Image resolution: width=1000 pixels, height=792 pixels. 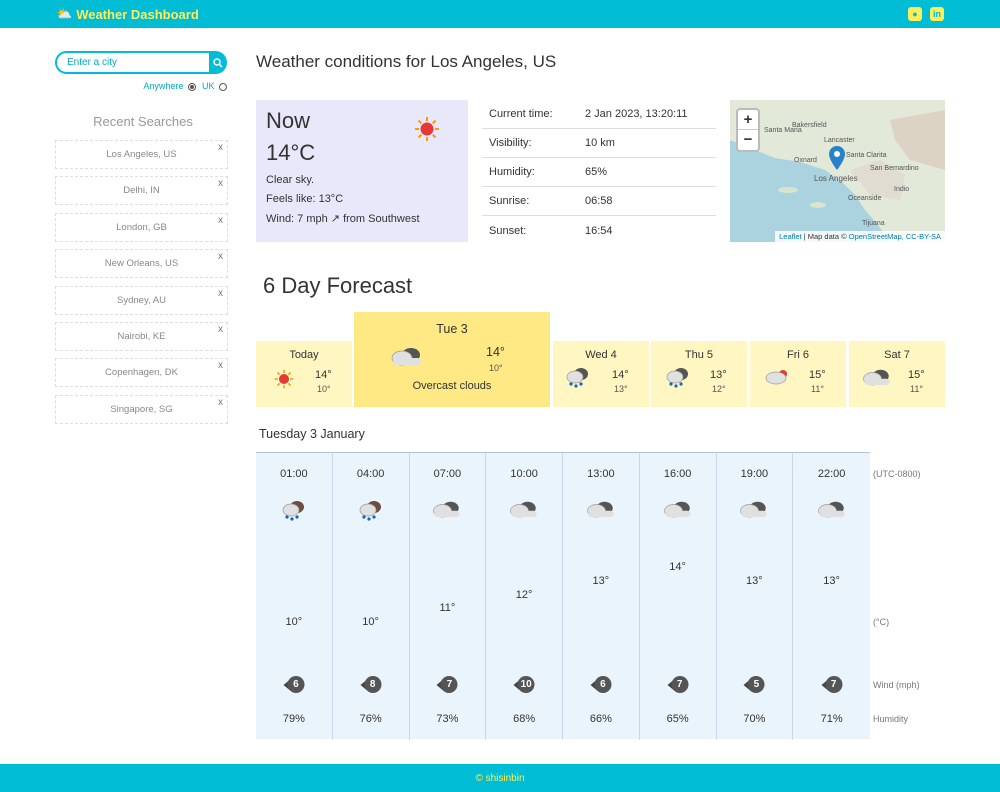 What do you see at coordinates (141, 300) in the screenshot?
I see `recent-search-item: Sydney, AU x` at bounding box center [141, 300].